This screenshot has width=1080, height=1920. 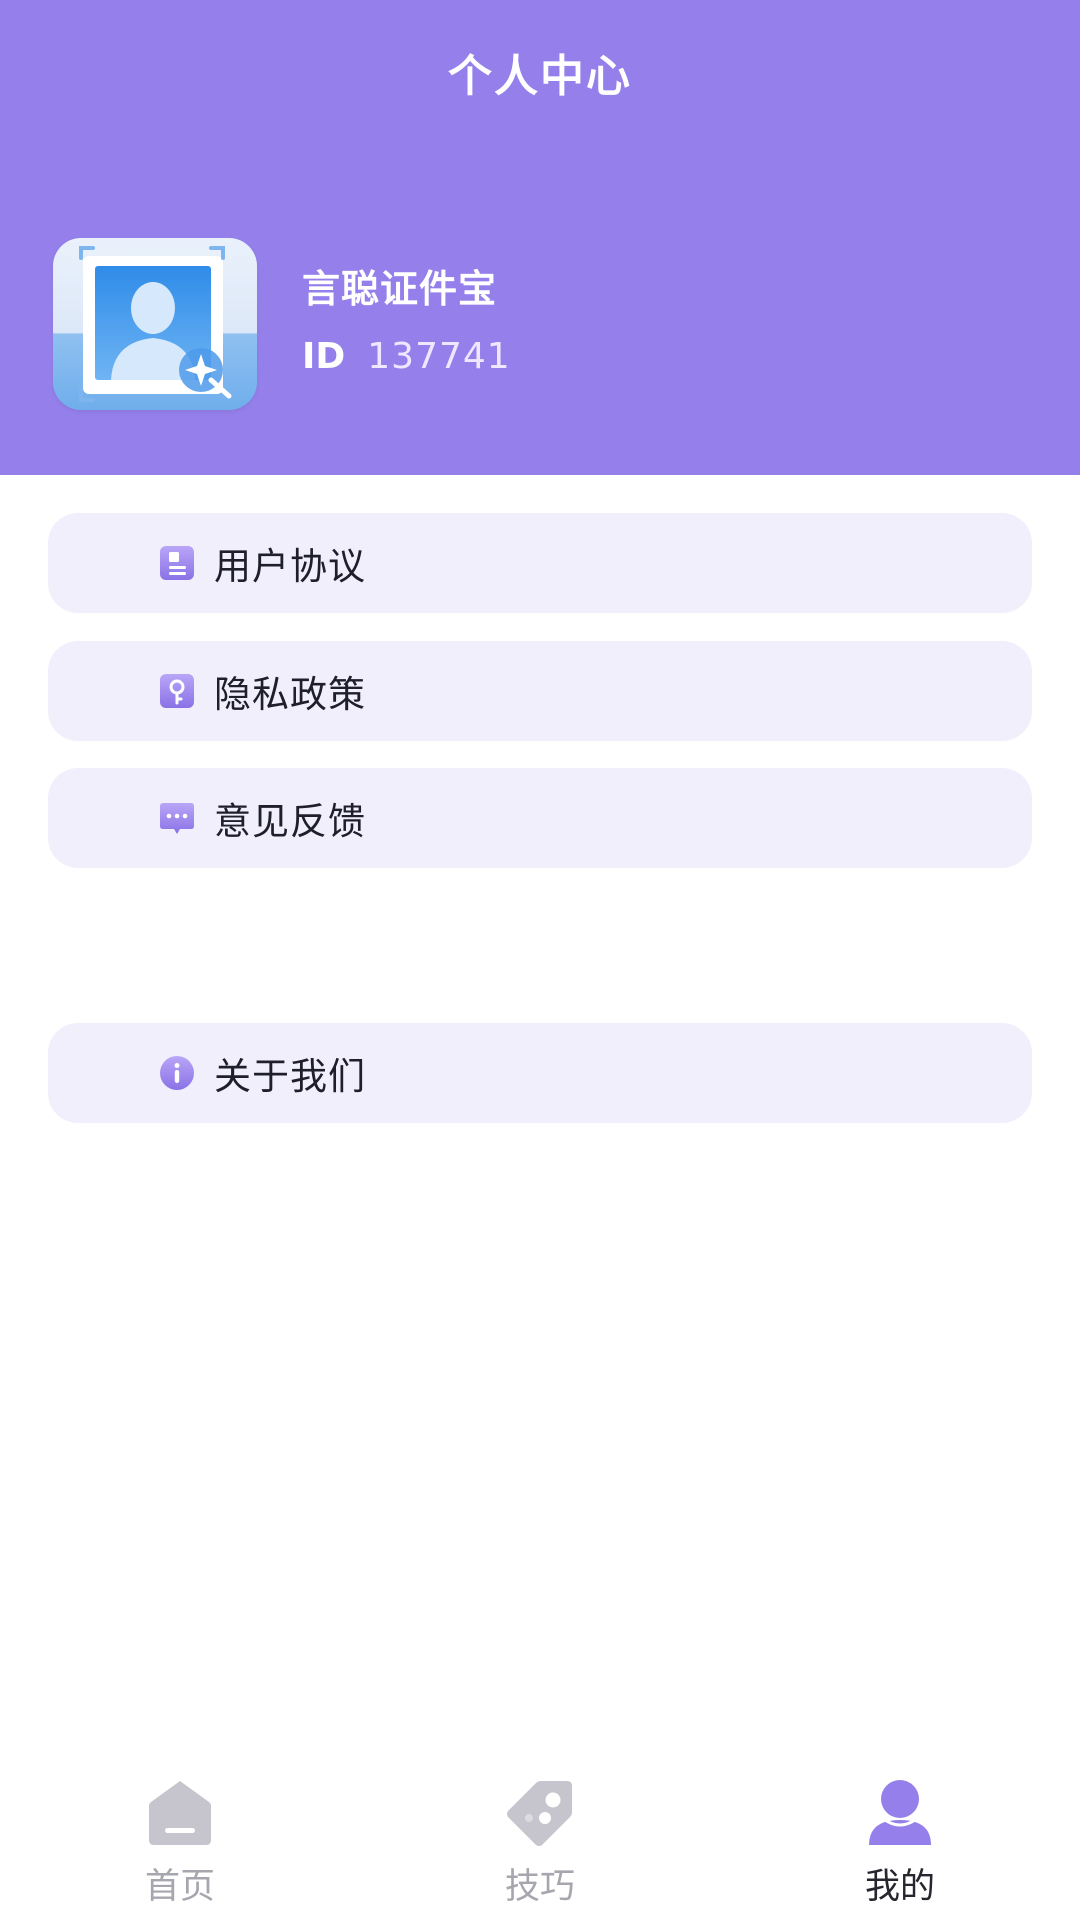 What do you see at coordinates (180, 1848) in the screenshot?
I see `nav-item-home: 首页` at bounding box center [180, 1848].